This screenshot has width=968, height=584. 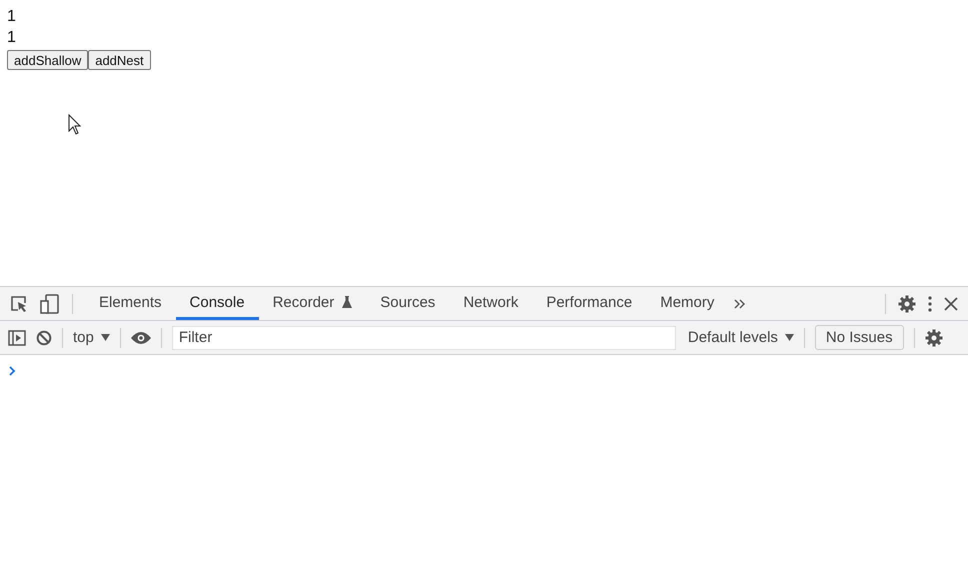 What do you see at coordinates (408, 303) in the screenshot?
I see `devtools-tab: Sources` at bounding box center [408, 303].